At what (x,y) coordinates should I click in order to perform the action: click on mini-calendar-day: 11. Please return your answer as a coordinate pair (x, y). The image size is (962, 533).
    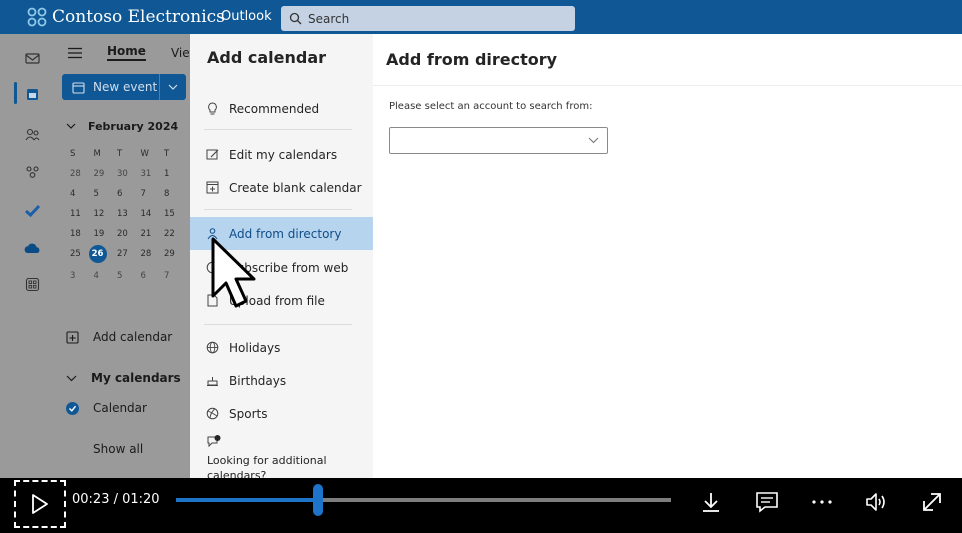
    Looking at the image, I should click on (82, 214).